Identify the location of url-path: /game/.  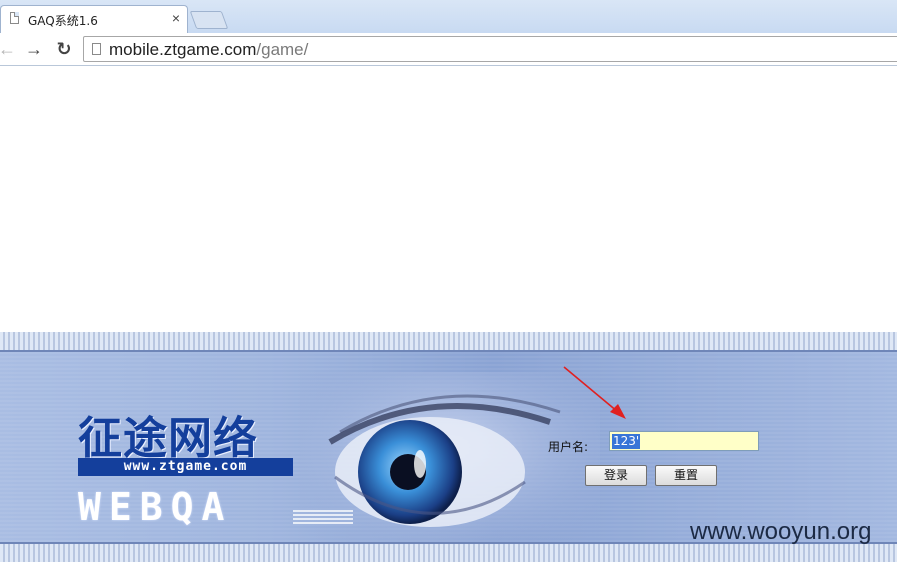
(282, 49).